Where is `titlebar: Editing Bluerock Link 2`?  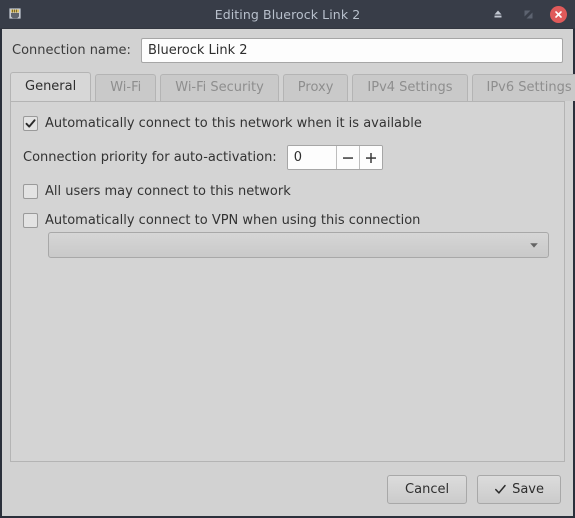
titlebar: Editing Bluerock Link 2 is located at coordinates (287, 14).